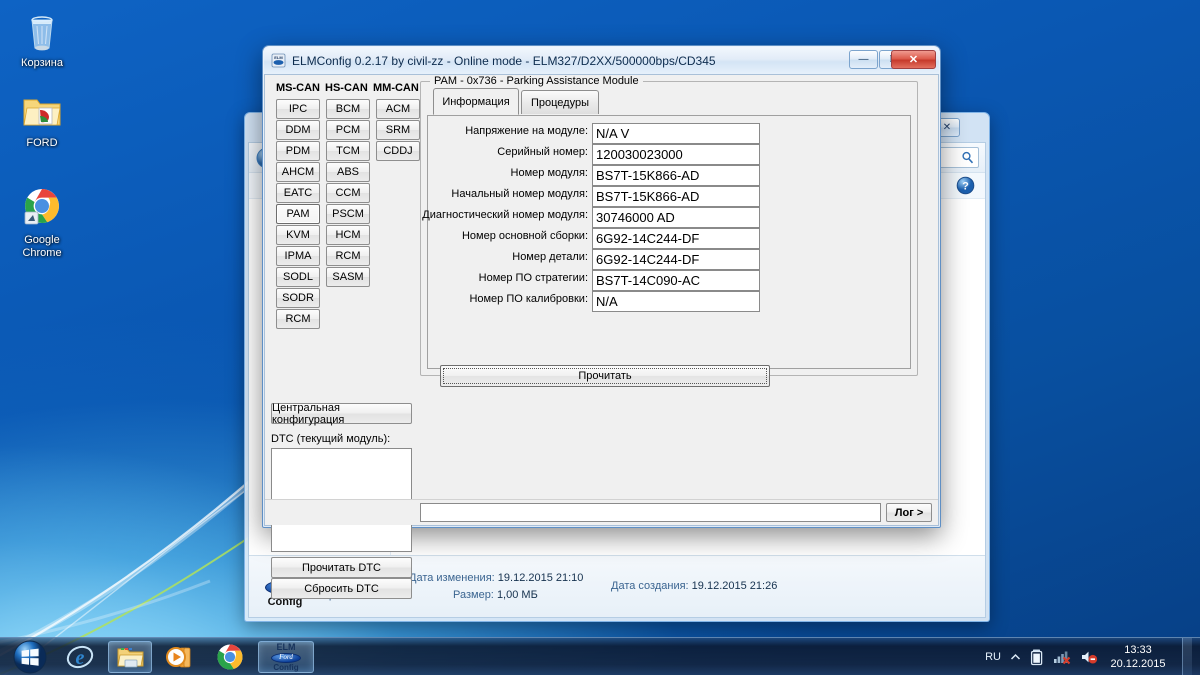 The image size is (1200, 675). Describe the element at coordinates (298, 214) in the screenshot. I see `module-button-pam: PAM` at that location.